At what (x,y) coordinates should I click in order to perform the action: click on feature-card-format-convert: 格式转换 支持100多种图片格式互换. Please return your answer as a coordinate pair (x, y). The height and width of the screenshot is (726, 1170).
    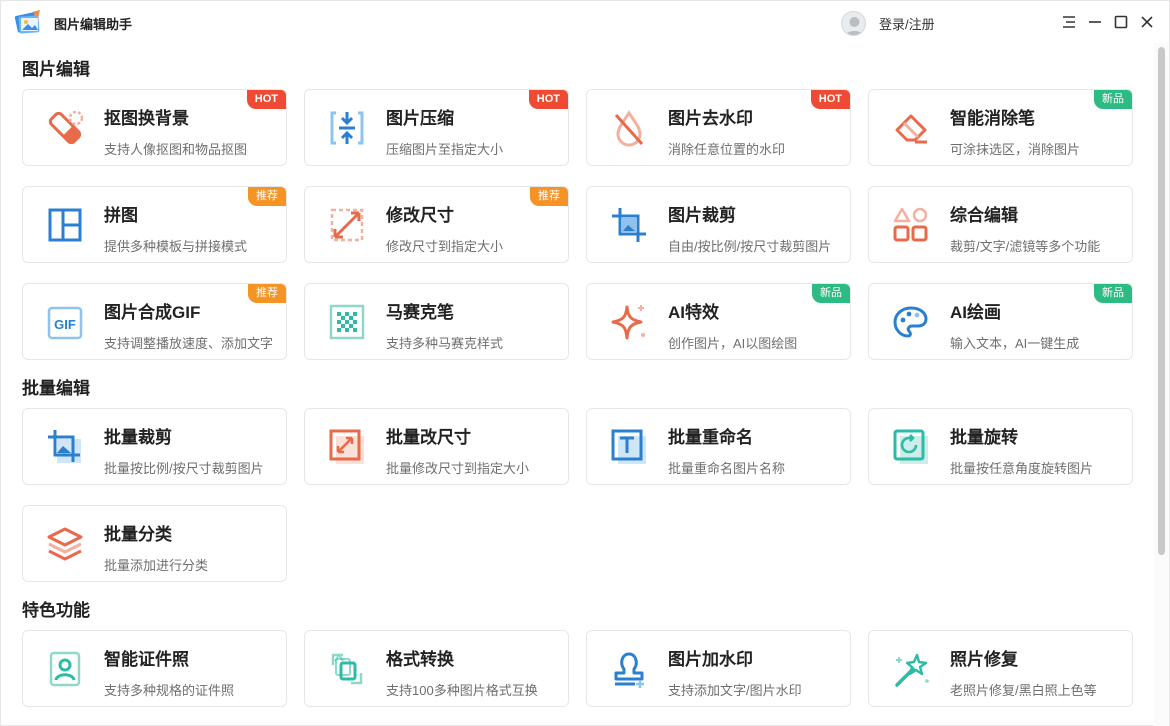
    Looking at the image, I should click on (436, 668).